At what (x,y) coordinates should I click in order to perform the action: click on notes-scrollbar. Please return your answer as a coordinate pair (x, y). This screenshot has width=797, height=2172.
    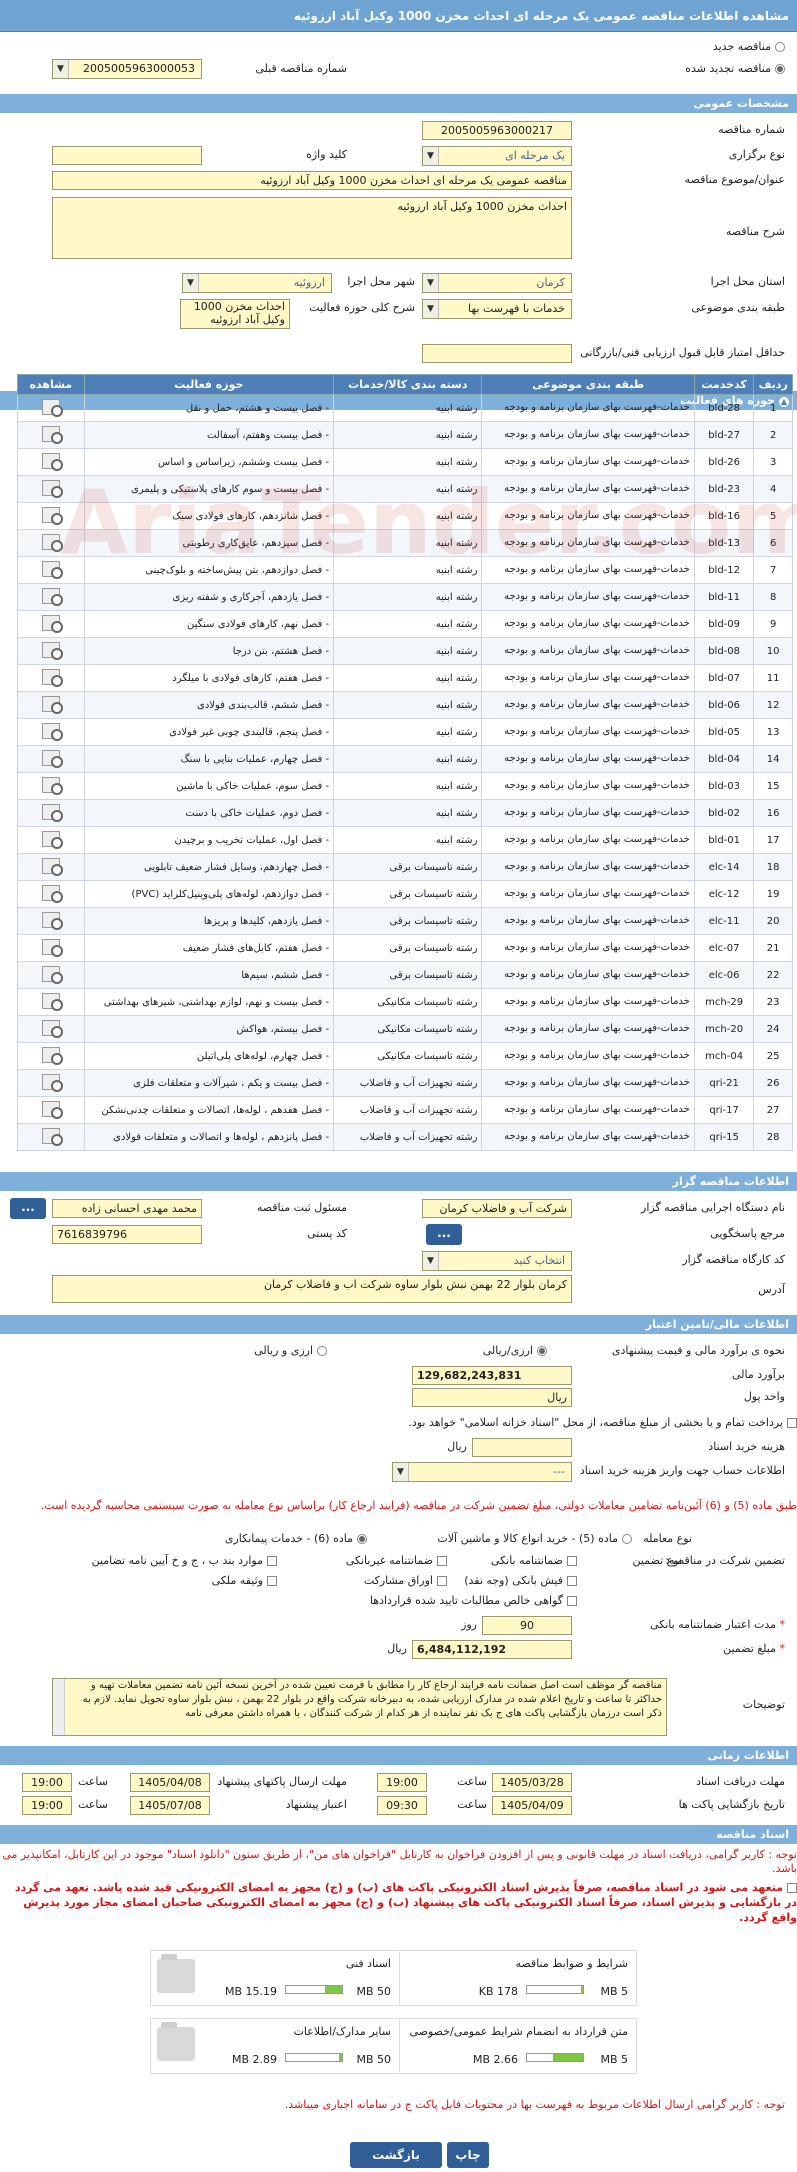
    Looking at the image, I should click on (59, 1707).